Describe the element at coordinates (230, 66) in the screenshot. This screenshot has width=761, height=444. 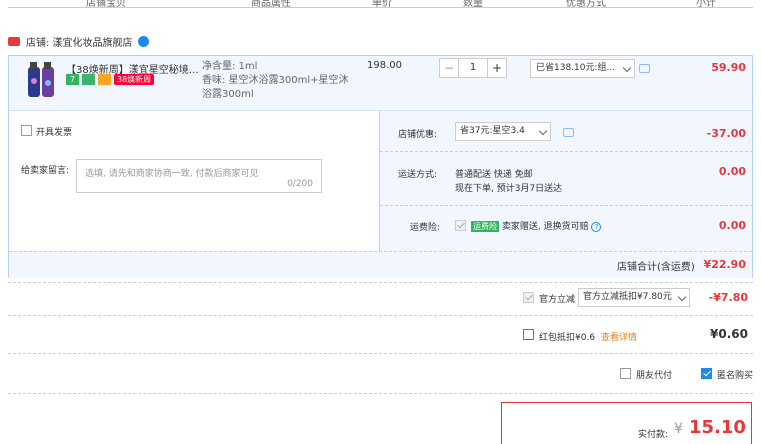
I see `sku-net-content: 净含量: 1ml` at that location.